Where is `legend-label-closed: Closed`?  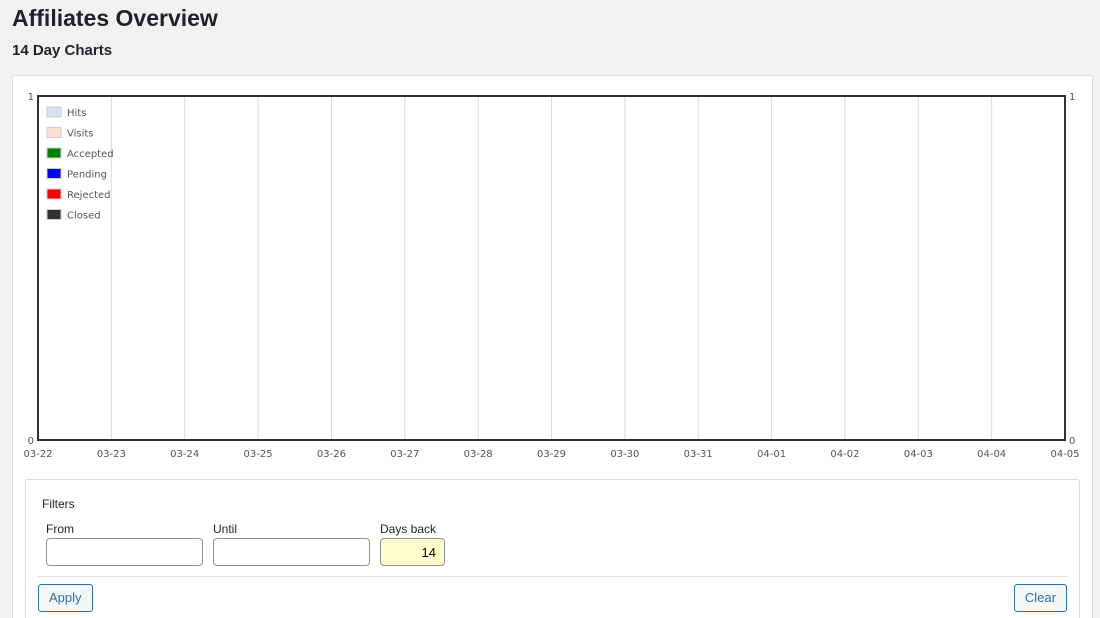
legend-label-closed: Closed is located at coordinates (84, 216).